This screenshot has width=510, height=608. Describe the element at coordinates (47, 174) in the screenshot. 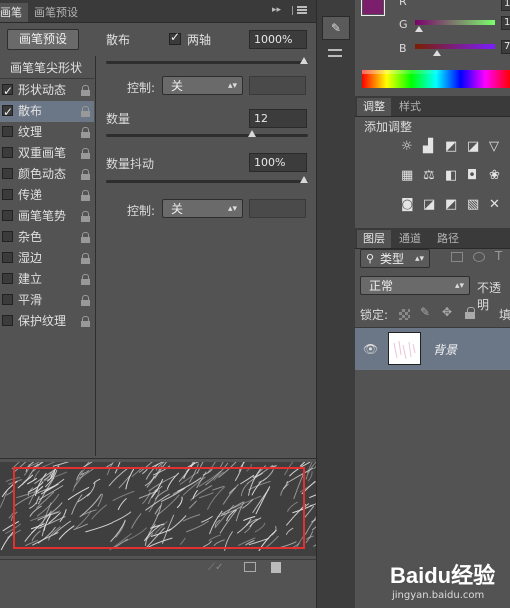

I see `brush-setting-item: 颜色动态` at that location.